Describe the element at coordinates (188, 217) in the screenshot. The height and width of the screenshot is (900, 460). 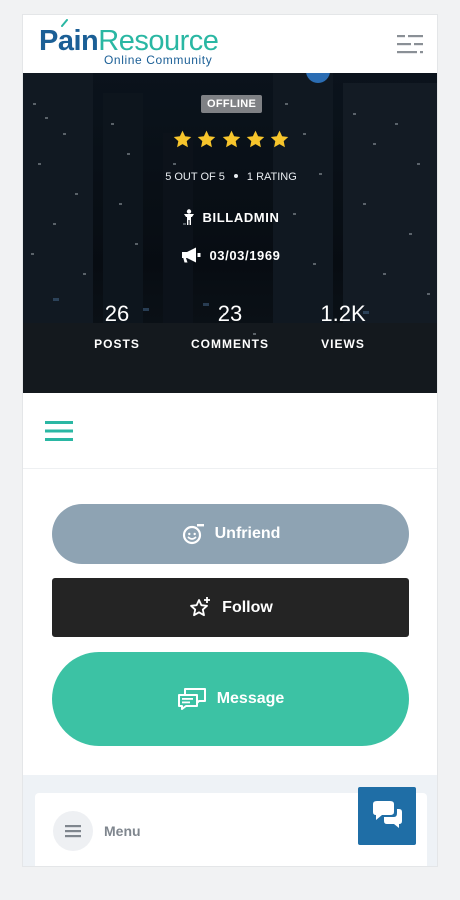
I see `person-icon` at that location.